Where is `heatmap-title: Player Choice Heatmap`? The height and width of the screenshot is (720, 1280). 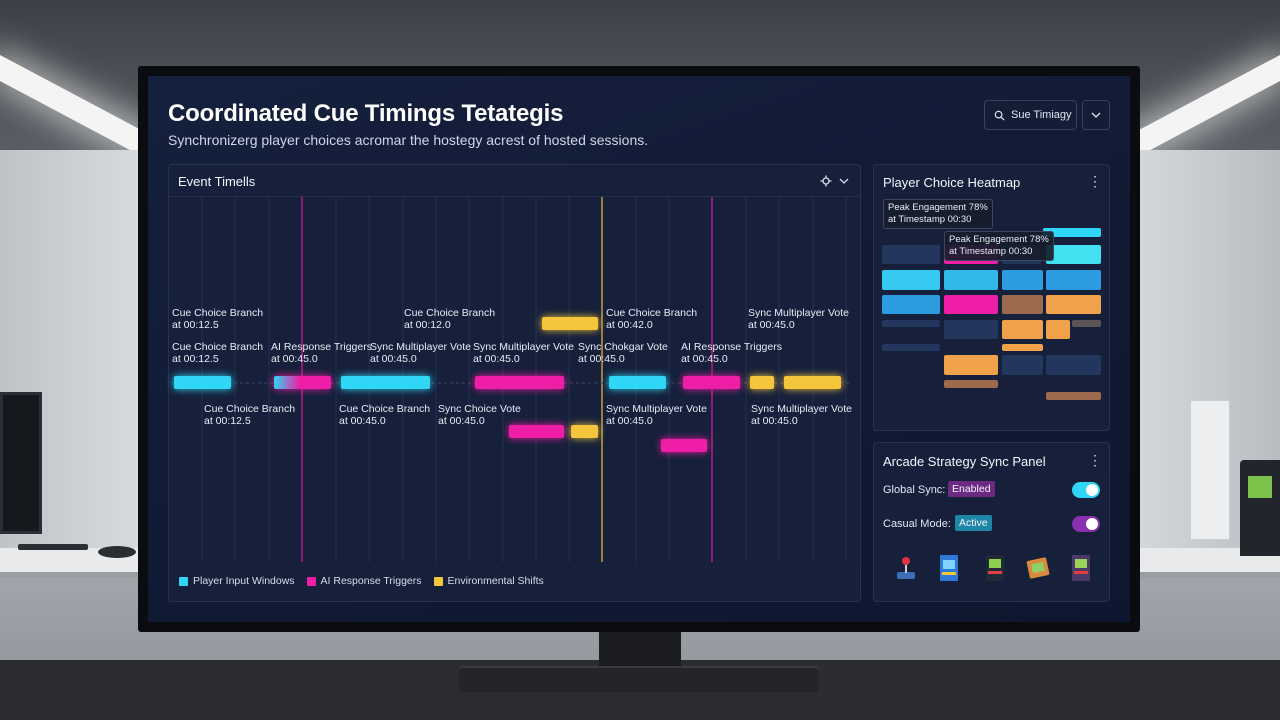 heatmap-title: Player Choice Heatmap is located at coordinates (952, 182).